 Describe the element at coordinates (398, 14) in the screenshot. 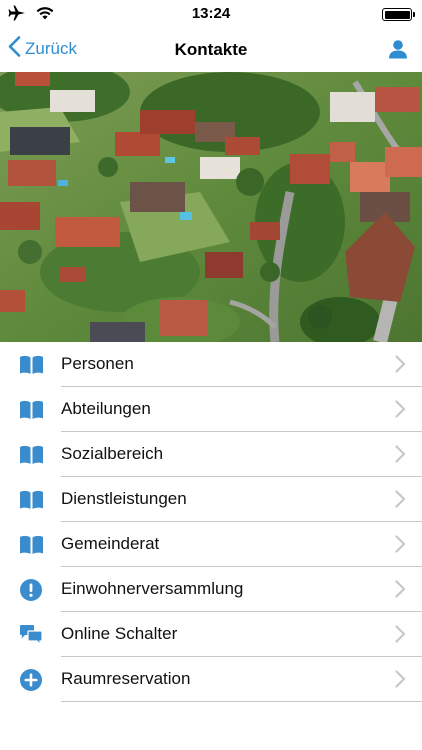

I see `battery-icon` at that location.